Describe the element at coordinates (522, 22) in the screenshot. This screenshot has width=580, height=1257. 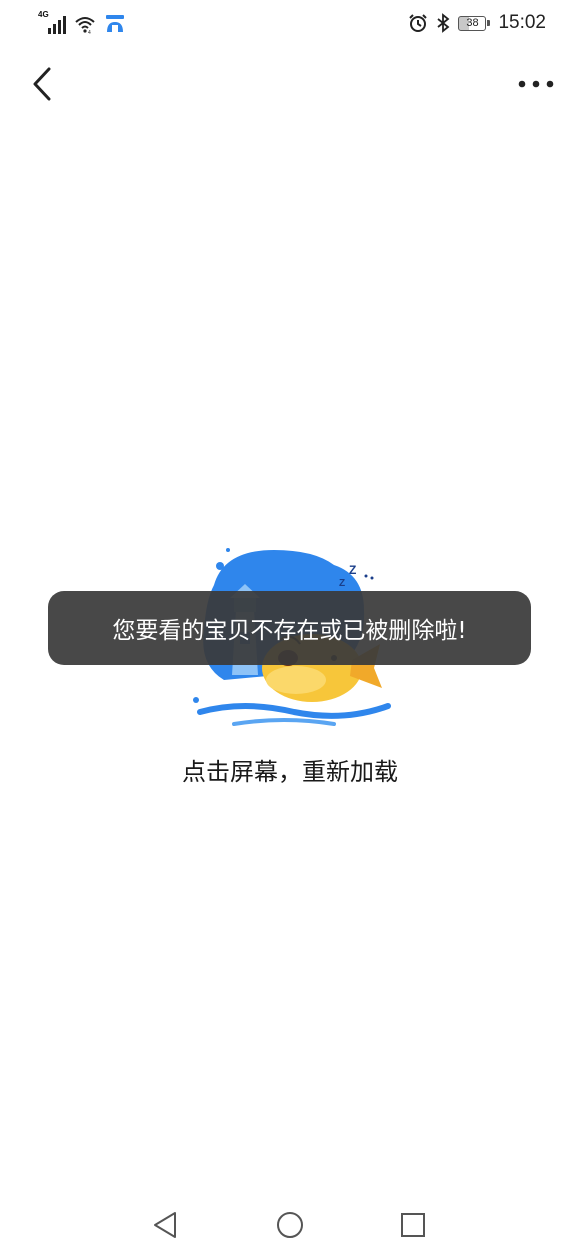
I see `status-time: 15:02` at that location.